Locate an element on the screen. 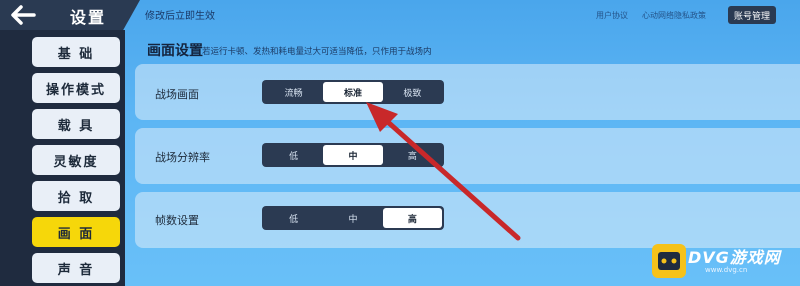 The width and height of the screenshot is (800, 286). option-smooth: 流畅 is located at coordinates (293, 92).